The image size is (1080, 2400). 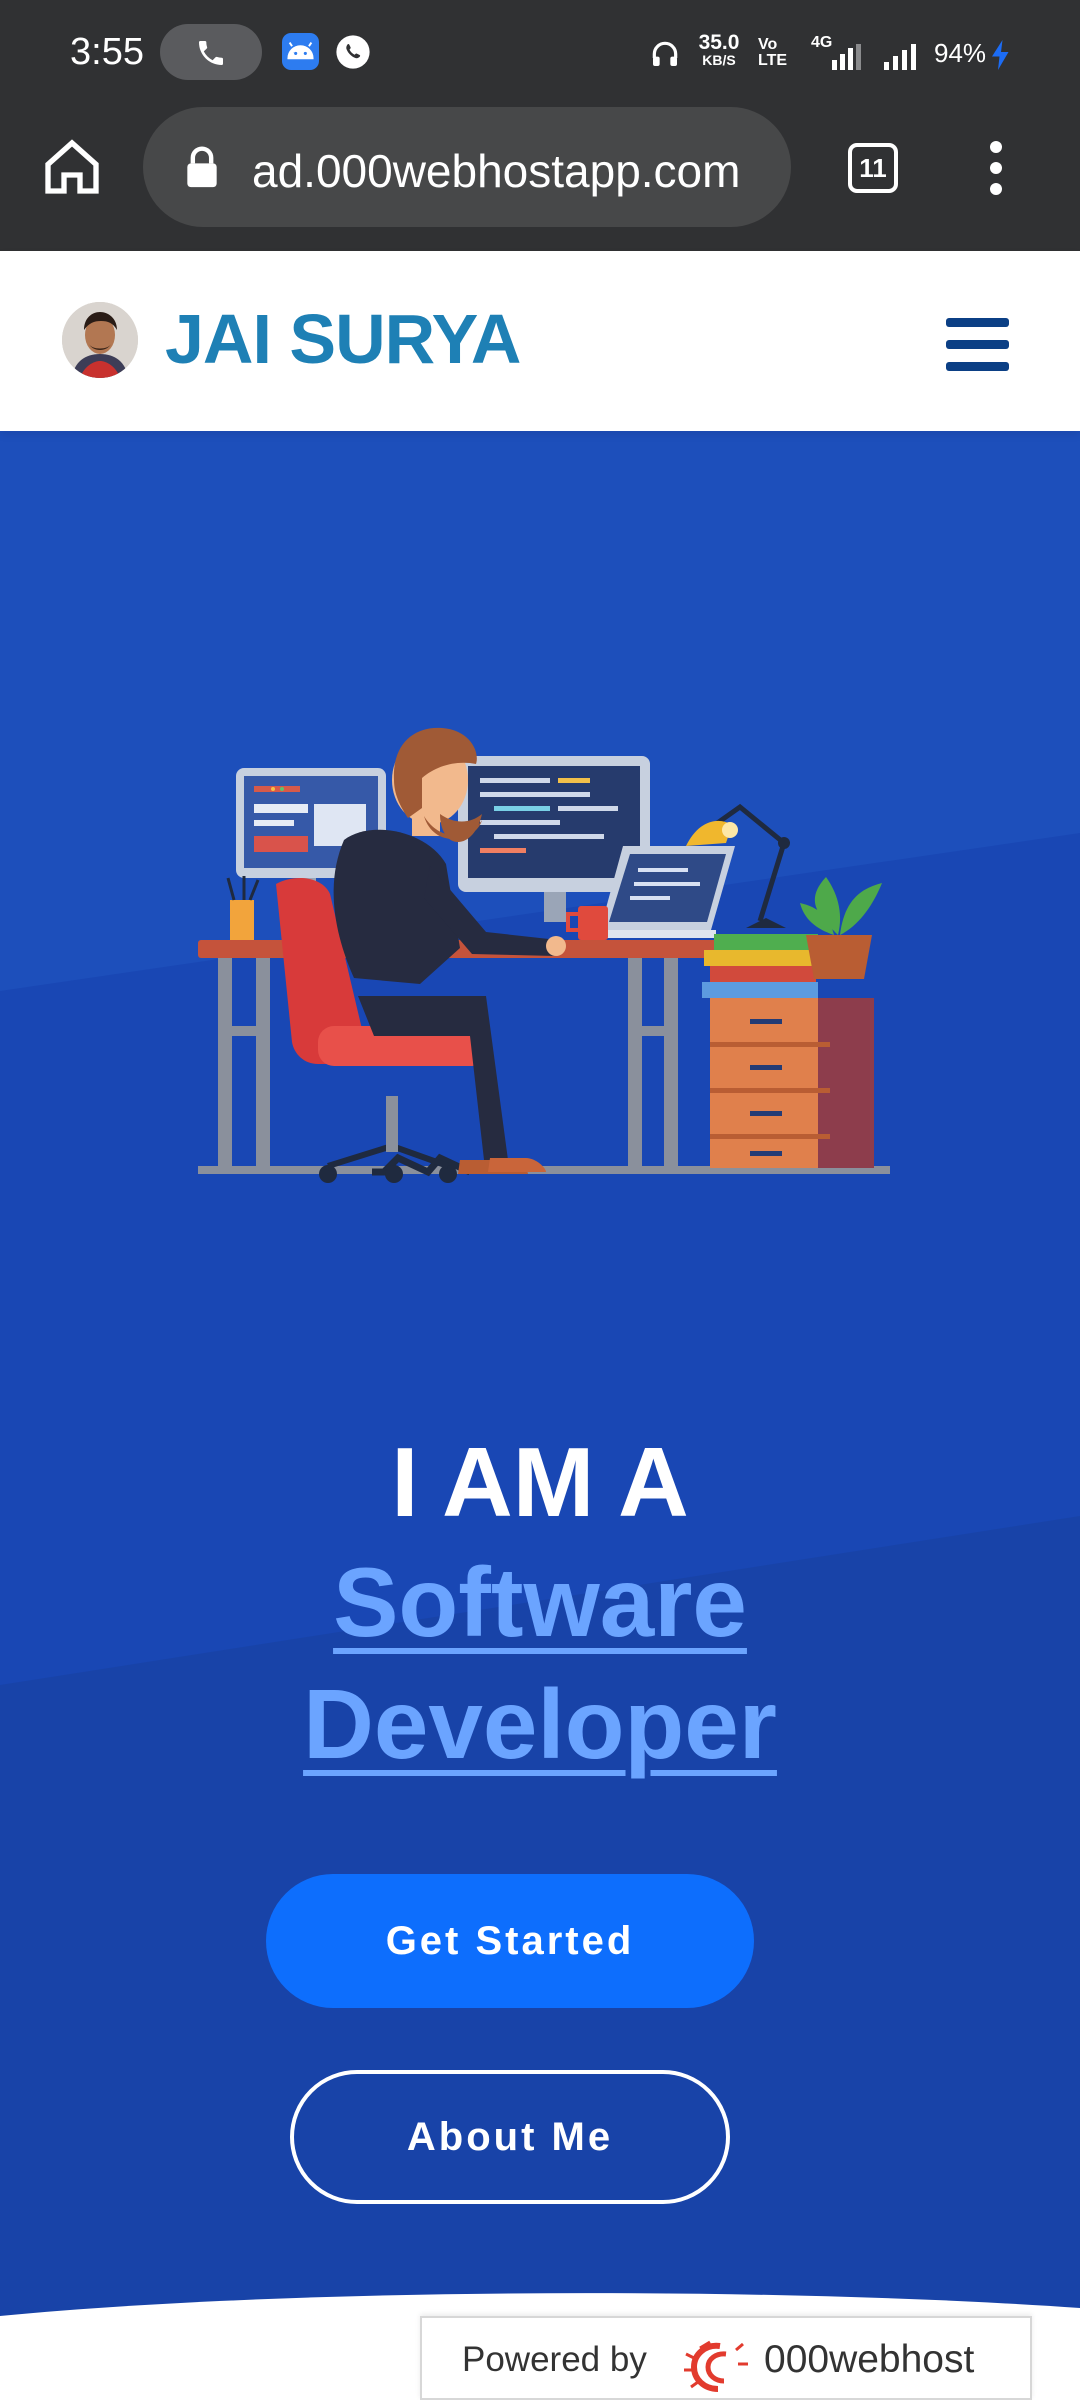 What do you see at coordinates (202, 167) in the screenshot?
I see `lock-icon` at bounding box center [202, 167].